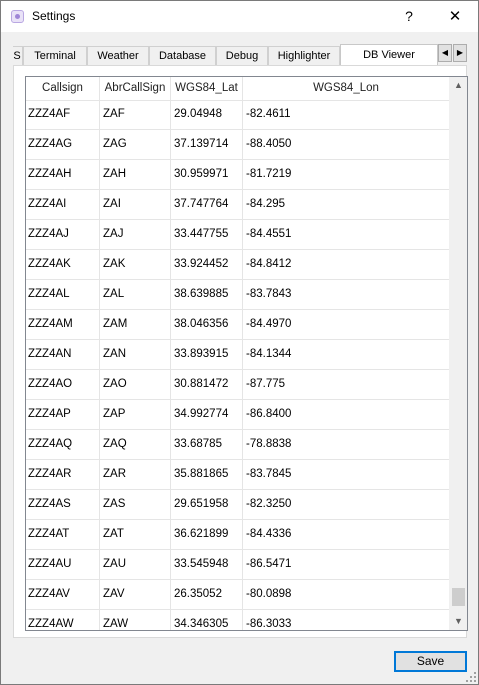  Describe the element at coordinates (207, 114) in the screenshot. I see `cell-lat: 29.04948` at that location.